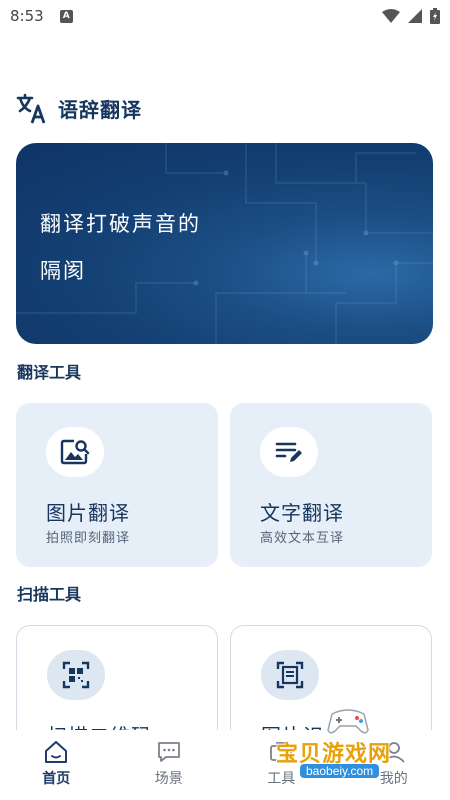 This screenshot has height=800, width=450. What do you see at coordinates (63, 271) in the screenshot?
I see `hero-slogan-line2: 隔阂` at bounding box center [63, 271].